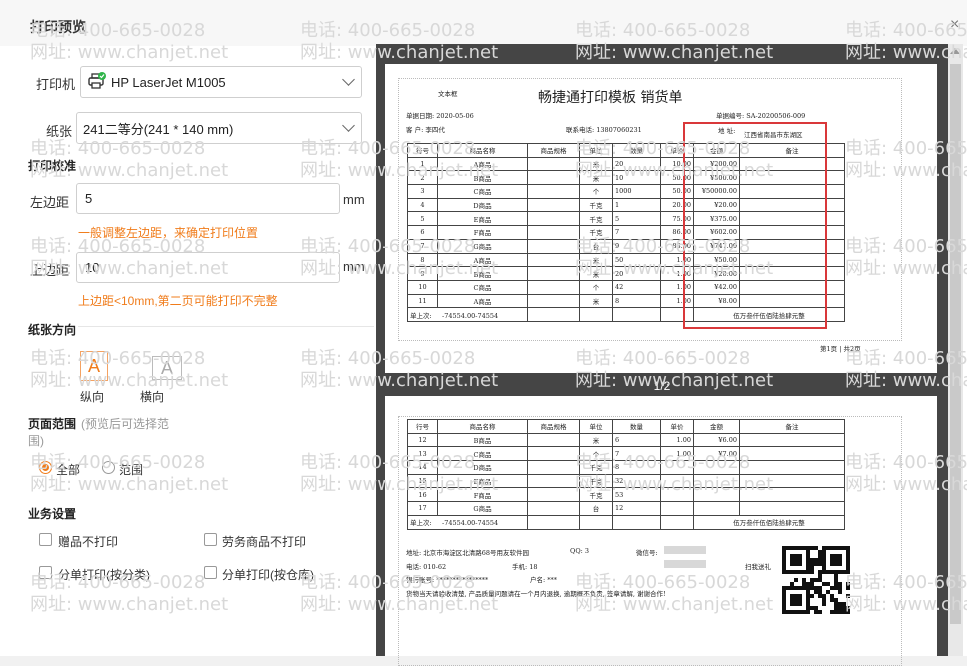 Image resolution: width=967 pixels, height=666 pixels. Describe the element at coordinates (636, 219) in the screenshot. I see `table-cell: 5` at that location.